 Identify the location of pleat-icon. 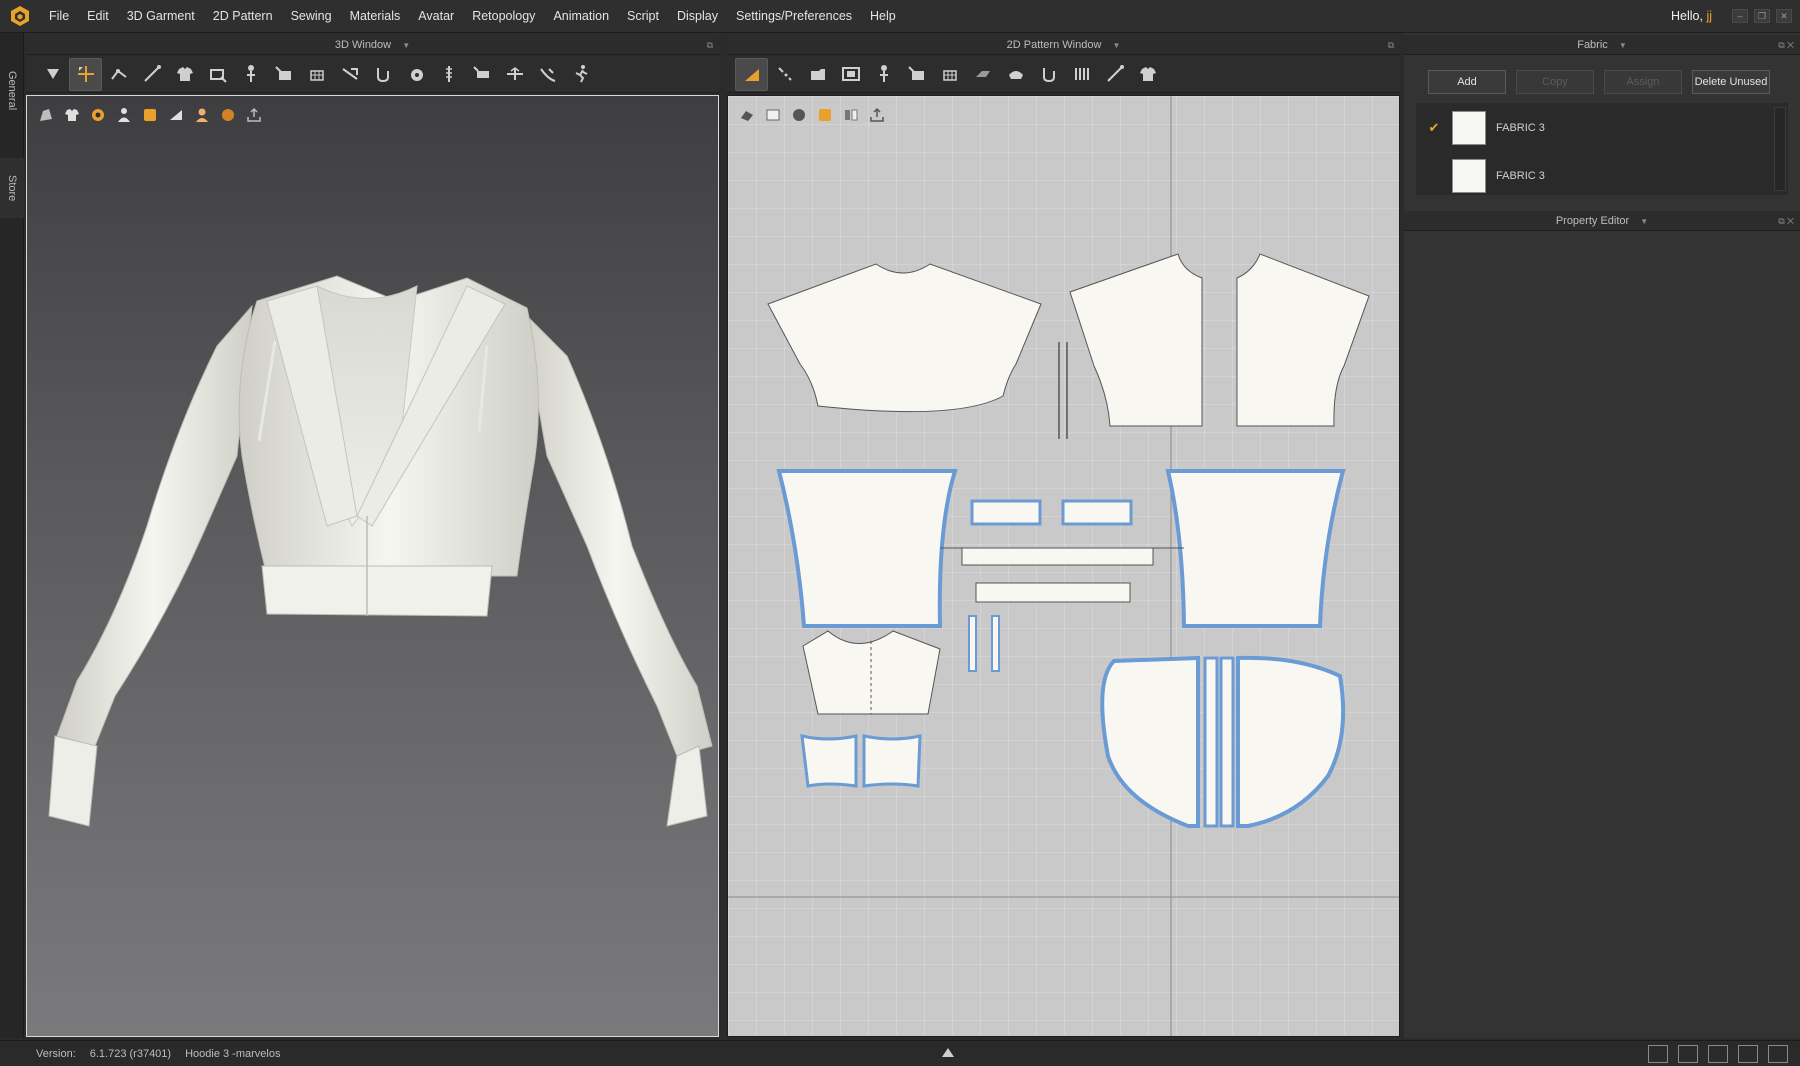
(1081, 74).